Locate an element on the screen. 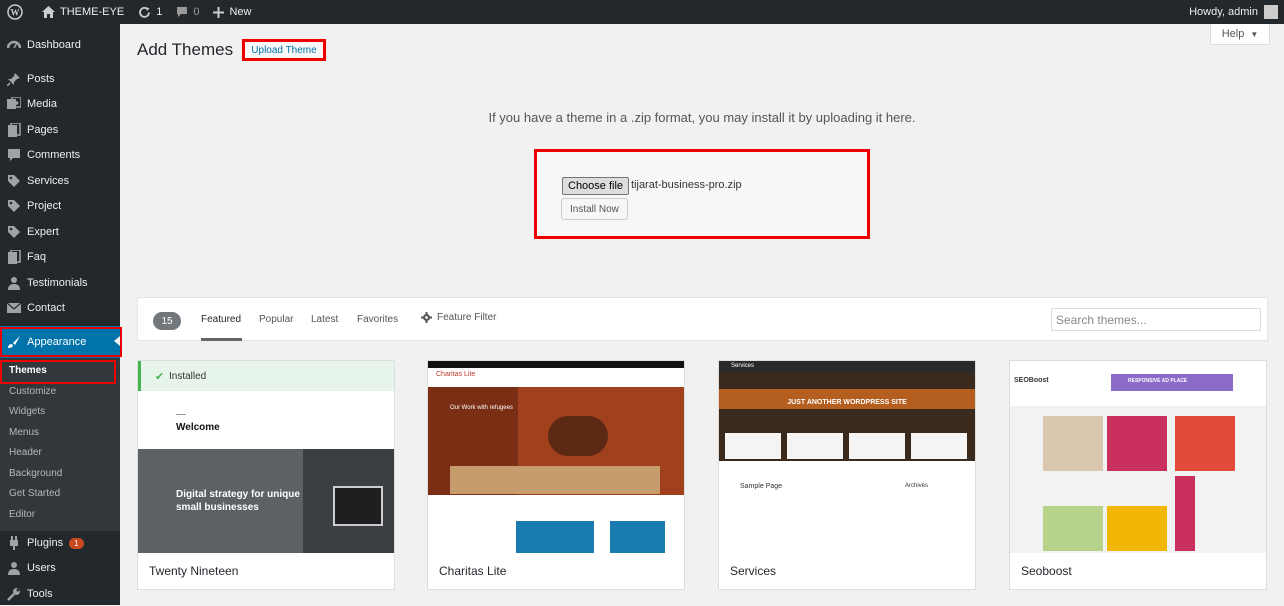  help-tab-button: Help ▼ is located at coordinates (1240, 34).